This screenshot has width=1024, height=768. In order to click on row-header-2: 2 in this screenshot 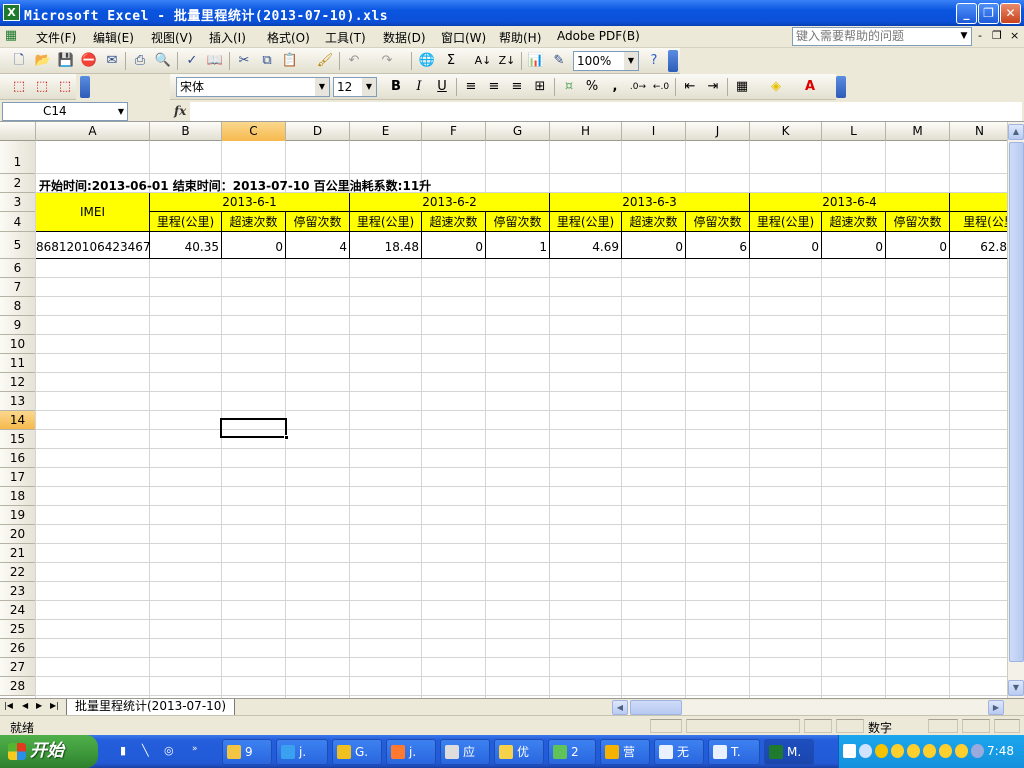, I will do `click(18, 183)`.